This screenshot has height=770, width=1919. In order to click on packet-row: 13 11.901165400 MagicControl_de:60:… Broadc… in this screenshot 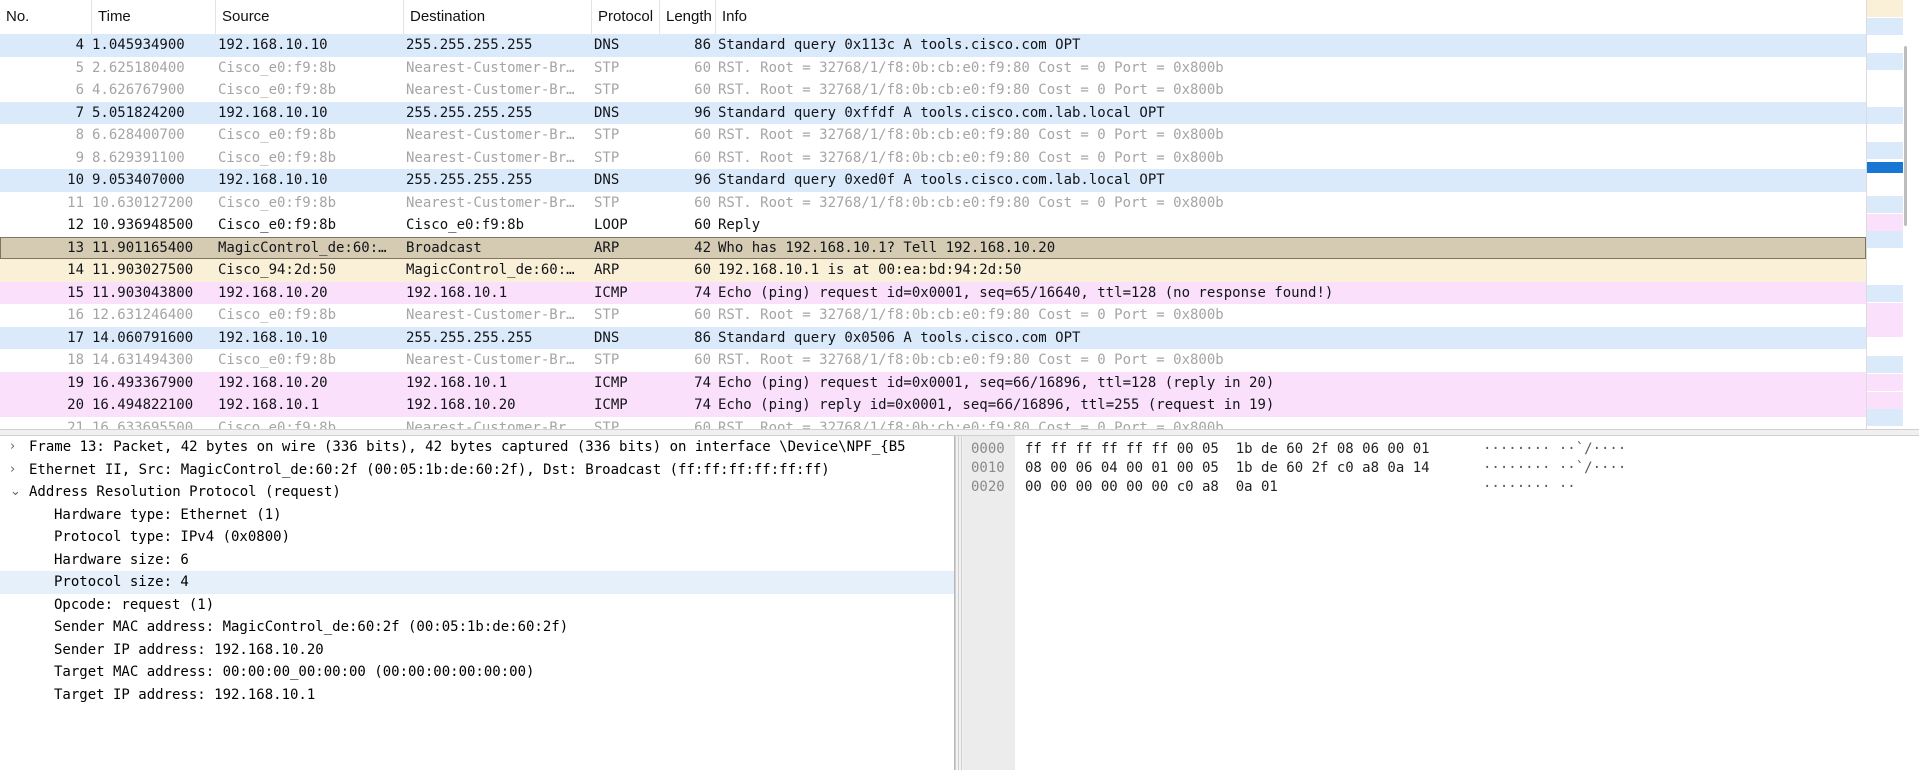, I will do `click(933, 247)`.